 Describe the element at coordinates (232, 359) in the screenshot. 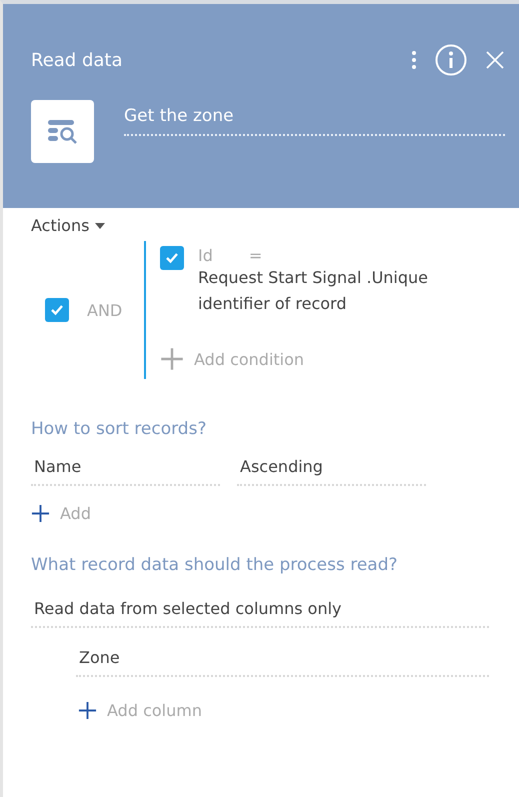

I see `add-condition-button: Add condition` at that location.